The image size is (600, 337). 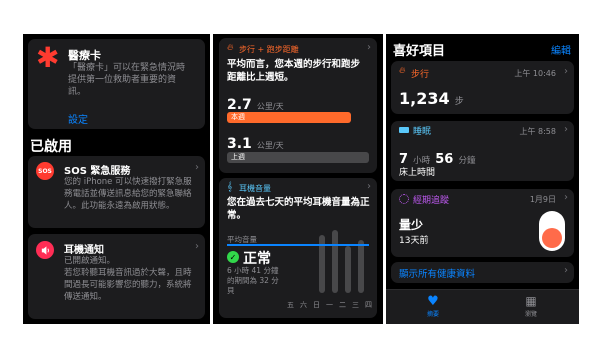 What do you see at coordinates (422, 132) in the screenshot?
I see `sleep-label: 睡眠` at bounding box center [422, 132].